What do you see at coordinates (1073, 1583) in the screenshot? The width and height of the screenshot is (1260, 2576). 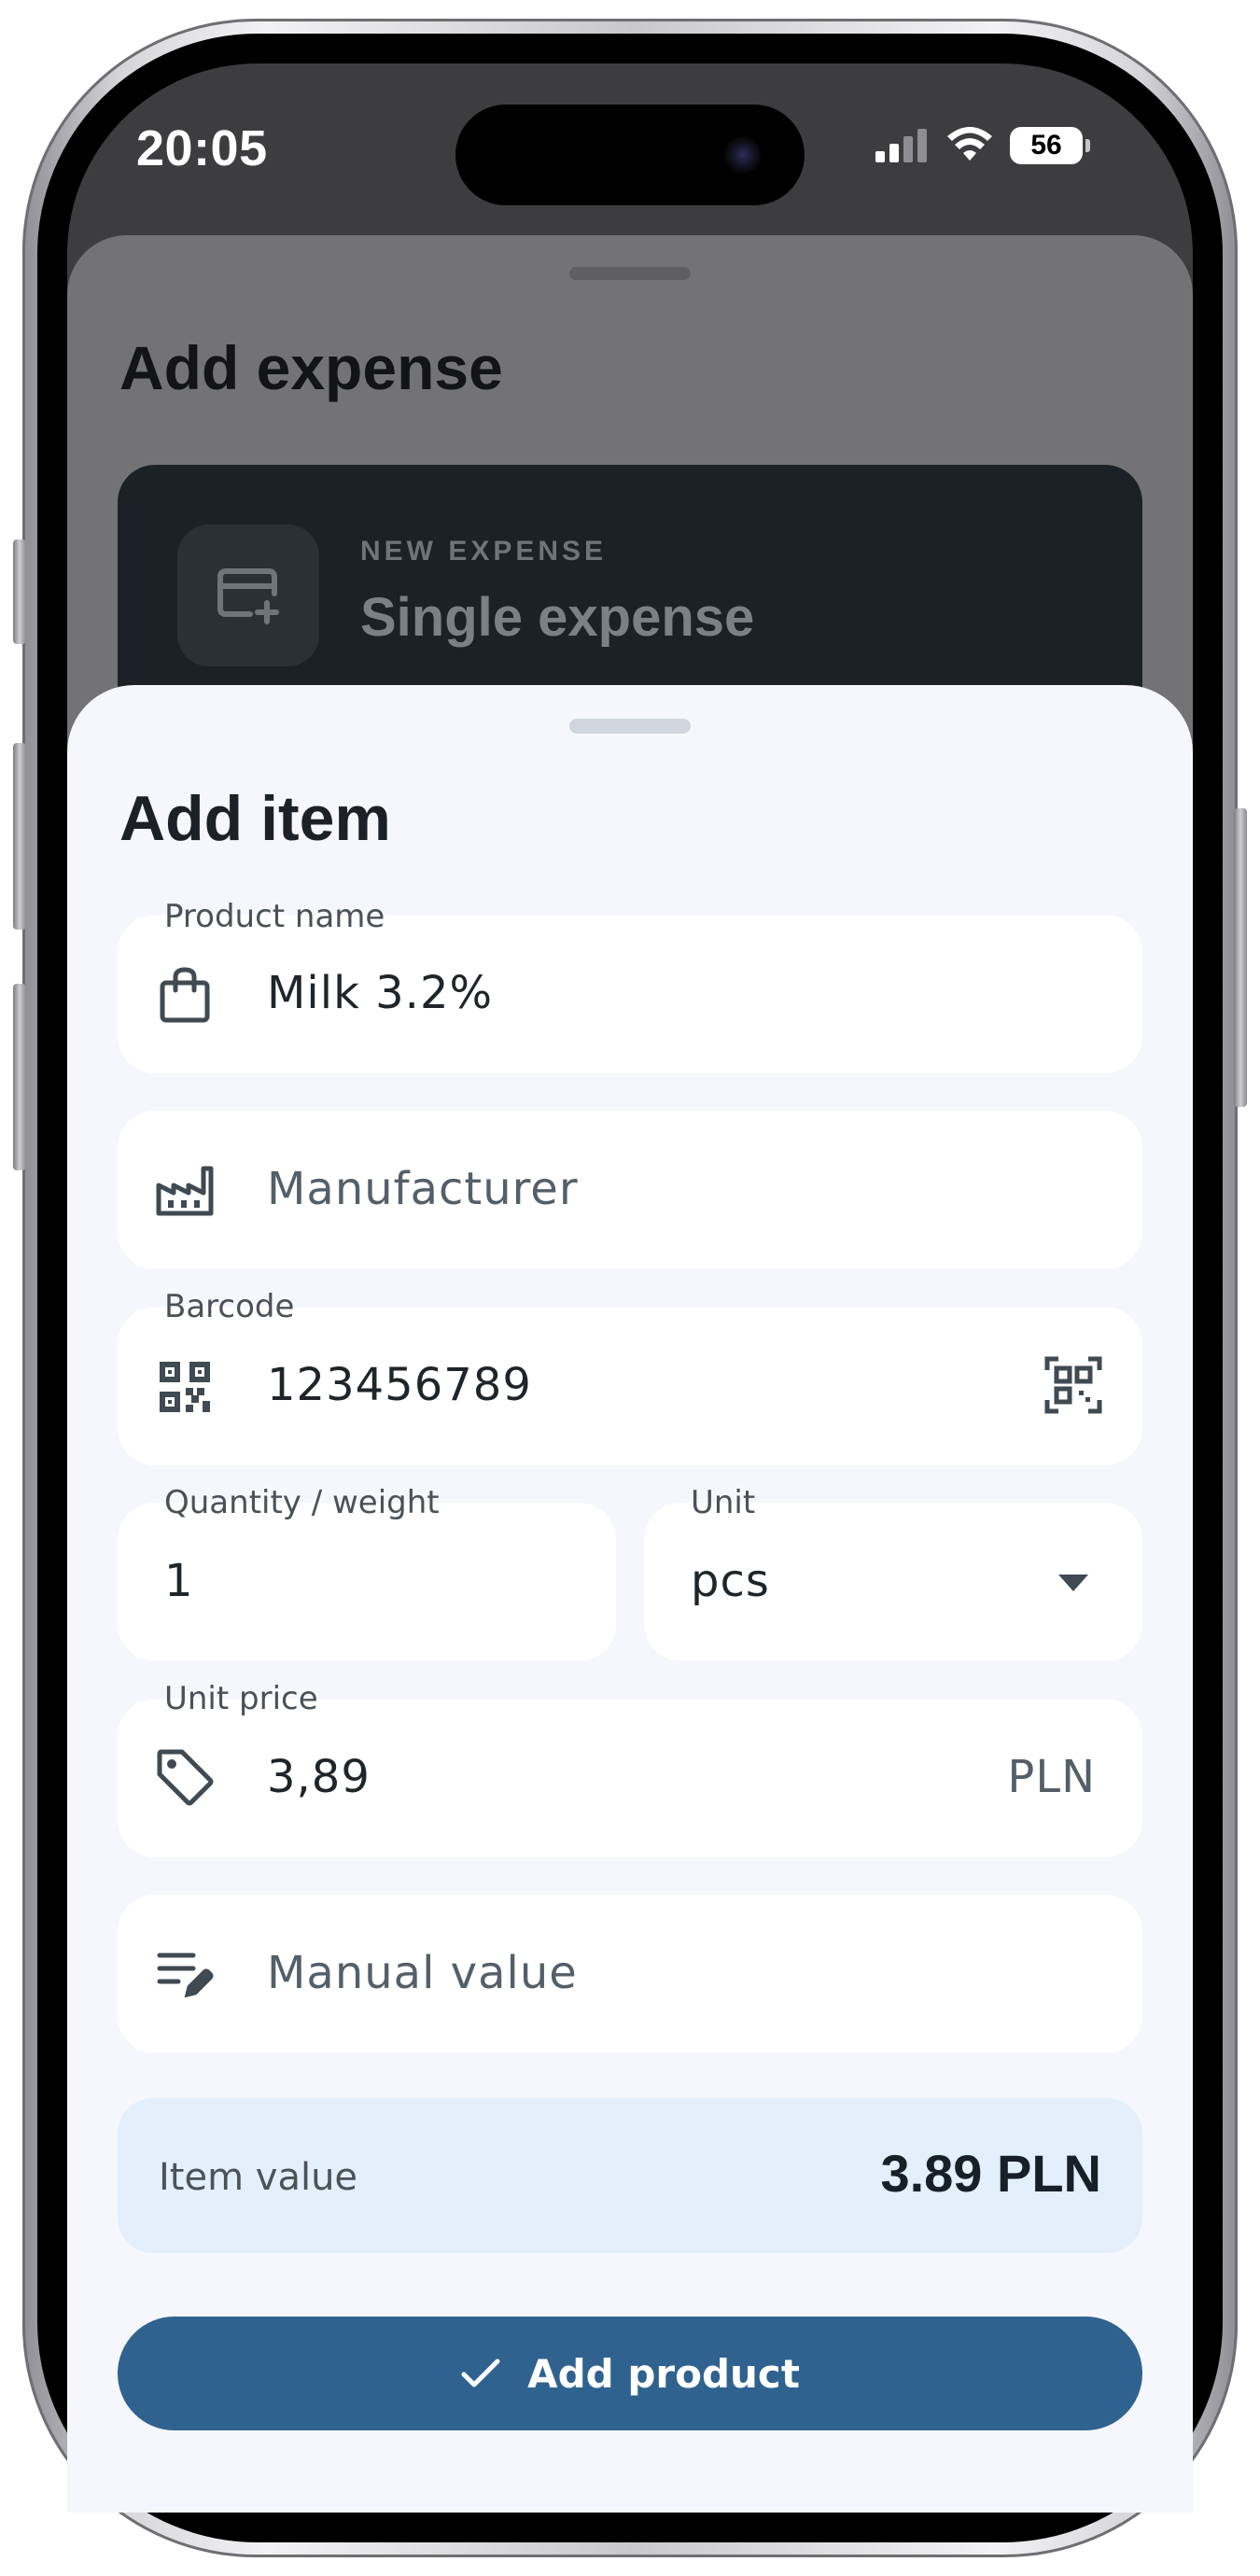 I see `dropdown-arrow-icon` at bounding box center [1073, 1583].